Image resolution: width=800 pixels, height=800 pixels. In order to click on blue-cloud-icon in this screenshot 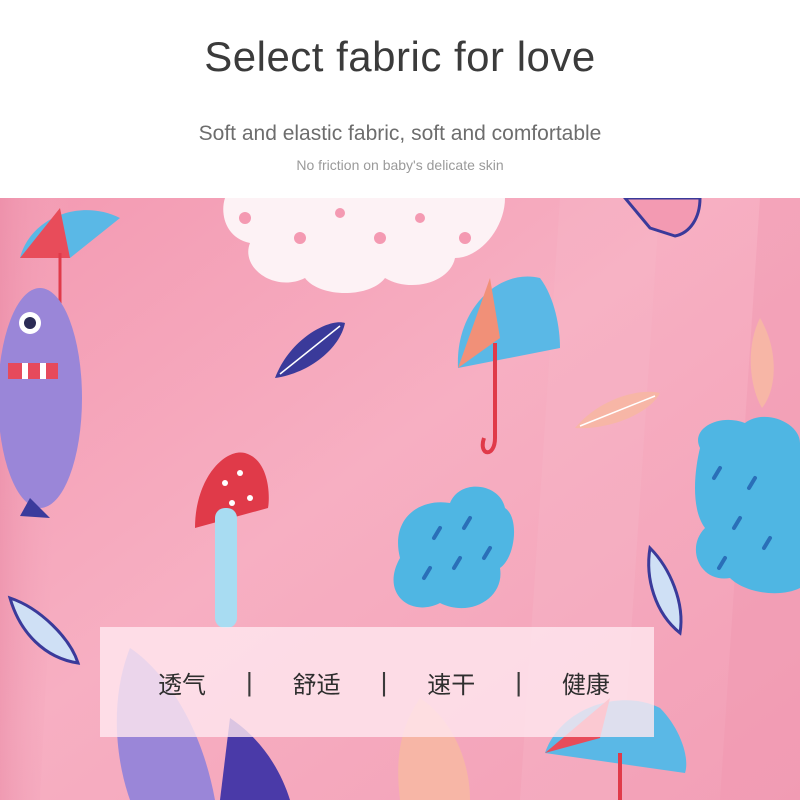, I will do `click(747, 505)`.